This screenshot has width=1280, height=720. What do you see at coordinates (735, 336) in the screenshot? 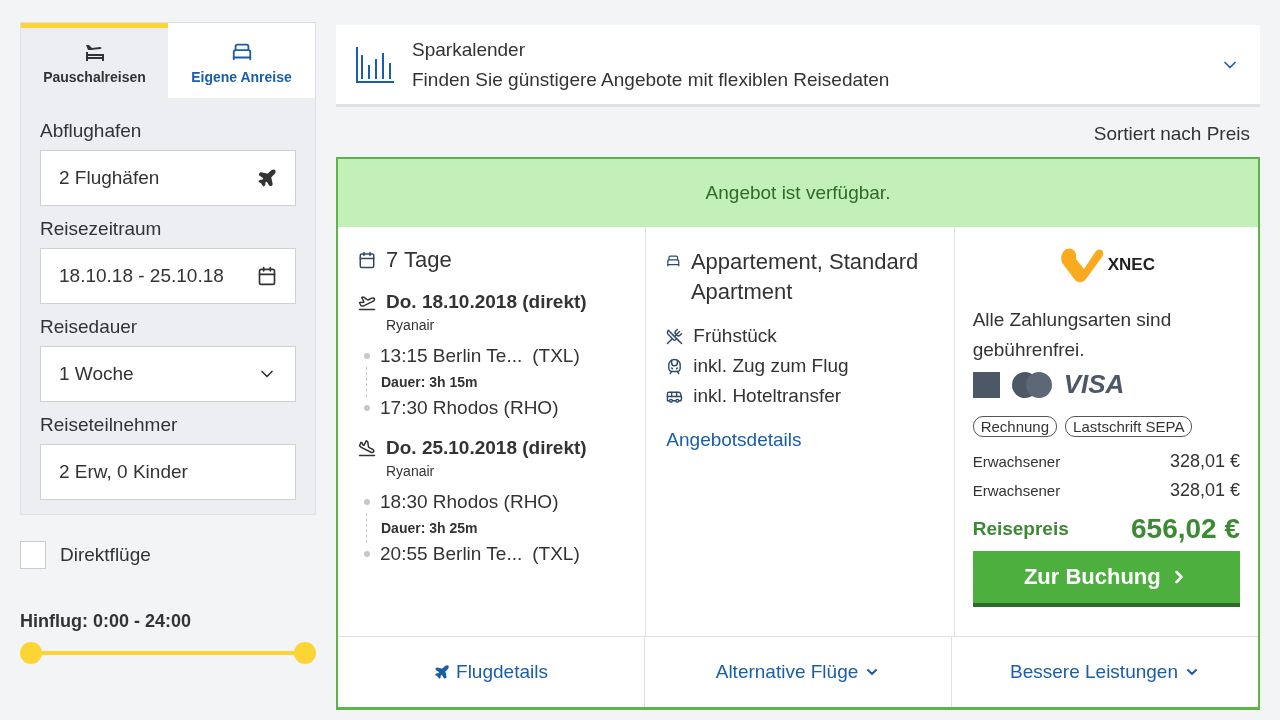
I see `amenity-label: Frühstück` at bounding box center [735, 336].